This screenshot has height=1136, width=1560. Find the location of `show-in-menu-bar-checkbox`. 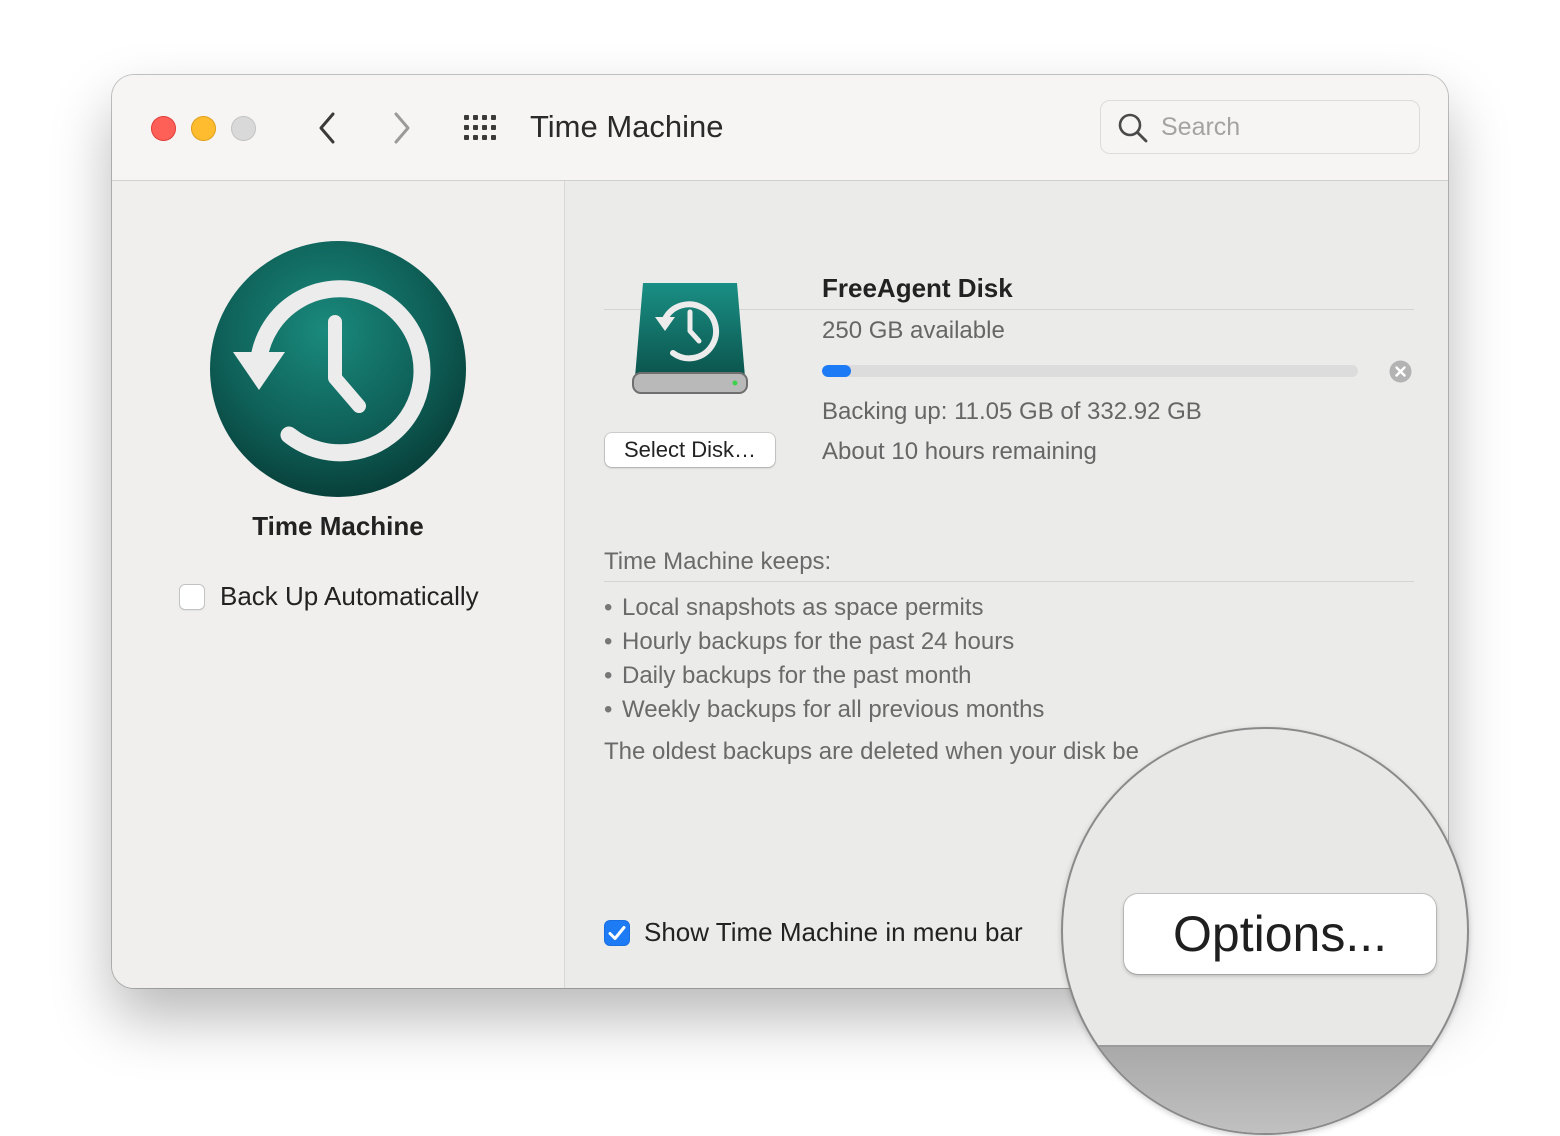

show-in-menu-bar-checkbox is located at coordinates (617, 932).